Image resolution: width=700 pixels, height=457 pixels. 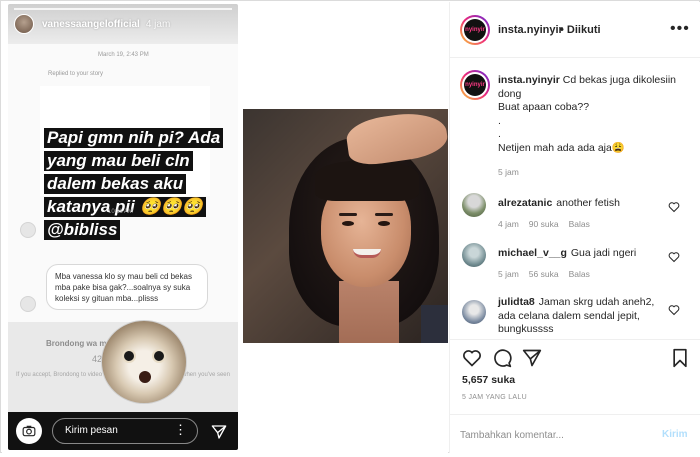 What do you see at coordinates (575, 398) in the screenshot?
I see `post-actions: 5,657 suka 5 JAM YANG LALU Kirim` at bounding box center [575, 398].